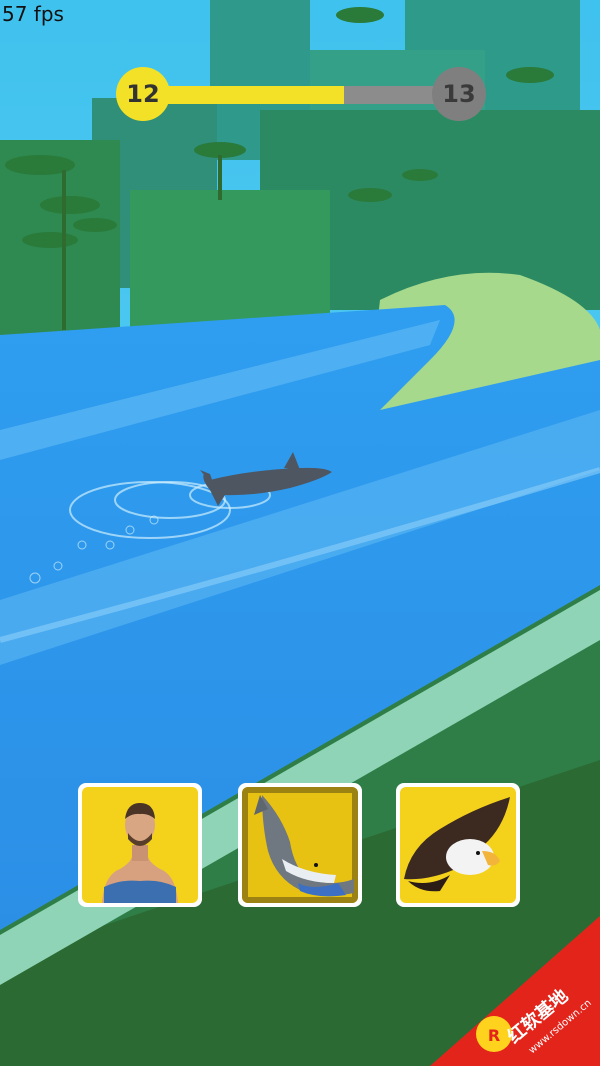 The image size is (600, 1066). I want to click on current-level-badge: 12, so click(143, 94).